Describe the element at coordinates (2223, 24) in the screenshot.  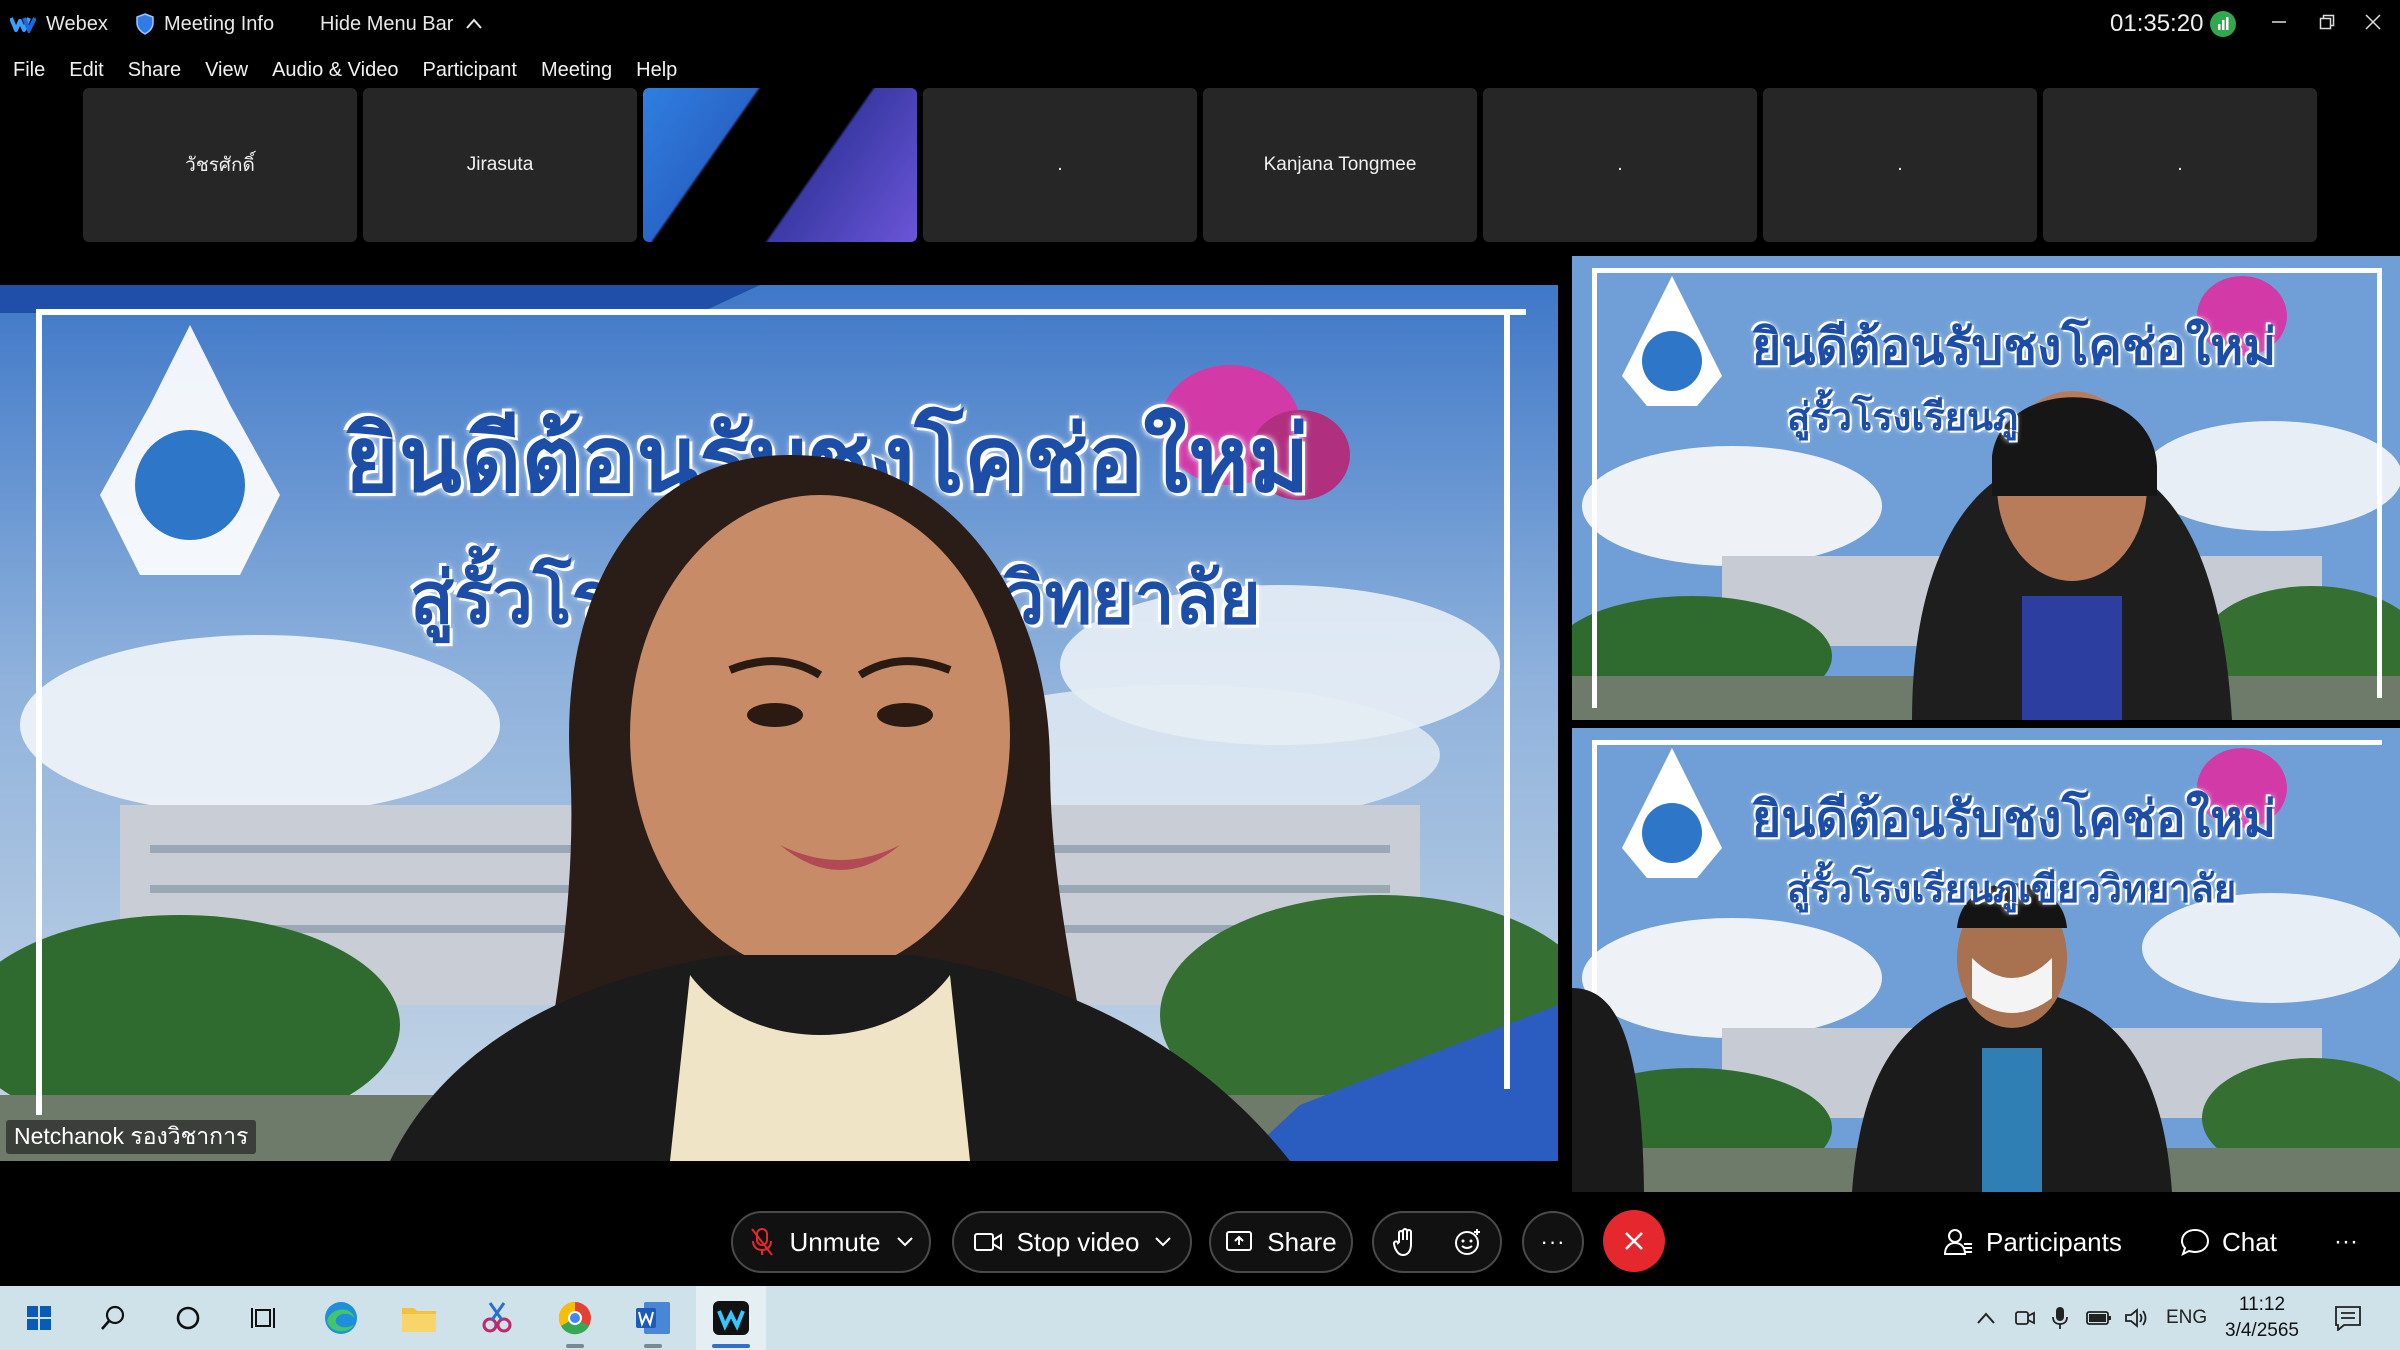
I see `network-health-icon` at that location.